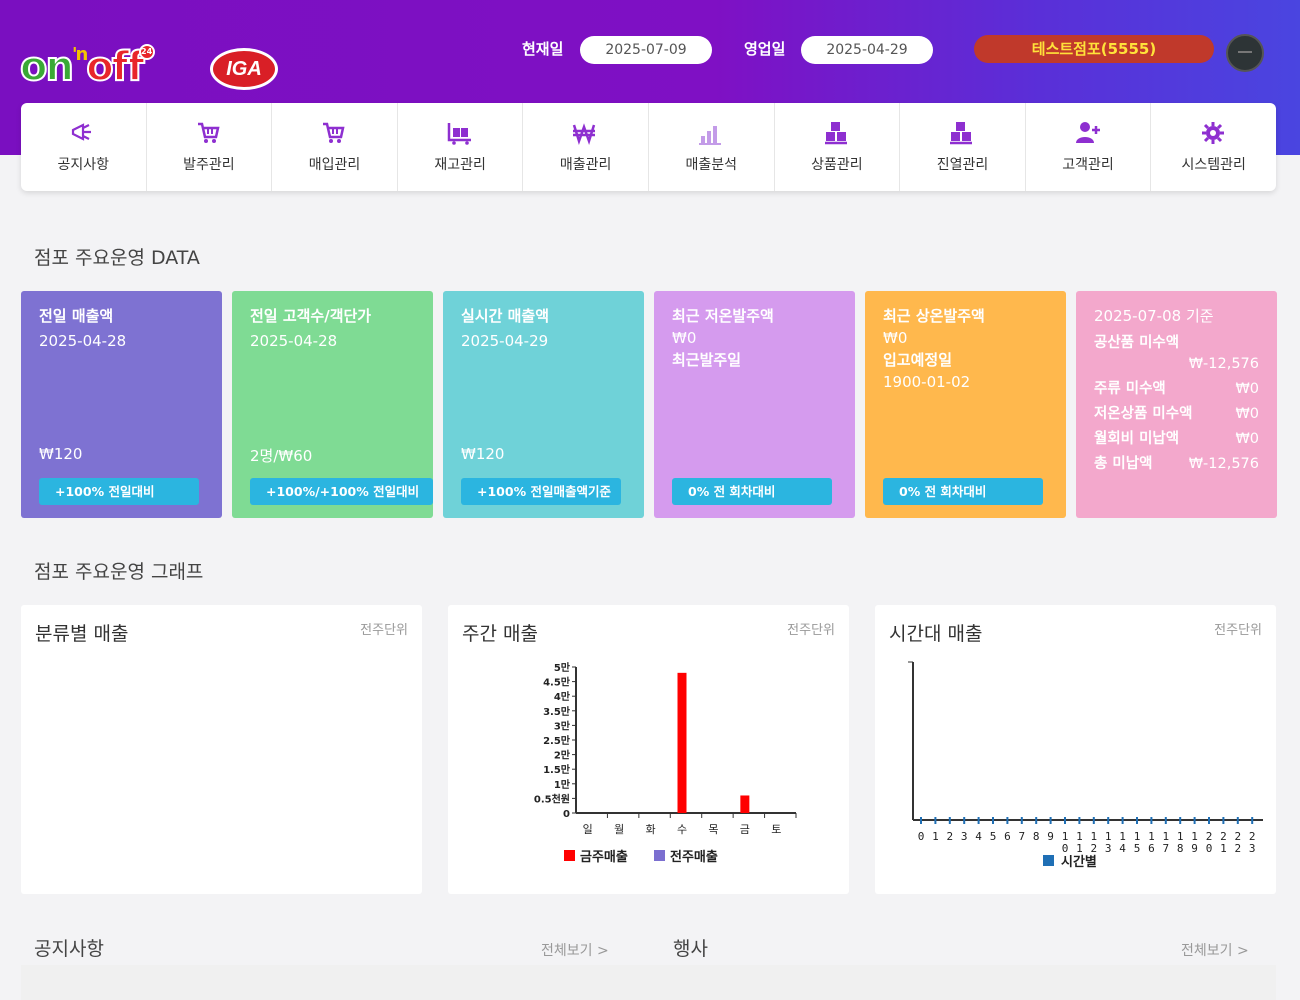  I want to click on x-tick-label: 11, so click(1079, 842).